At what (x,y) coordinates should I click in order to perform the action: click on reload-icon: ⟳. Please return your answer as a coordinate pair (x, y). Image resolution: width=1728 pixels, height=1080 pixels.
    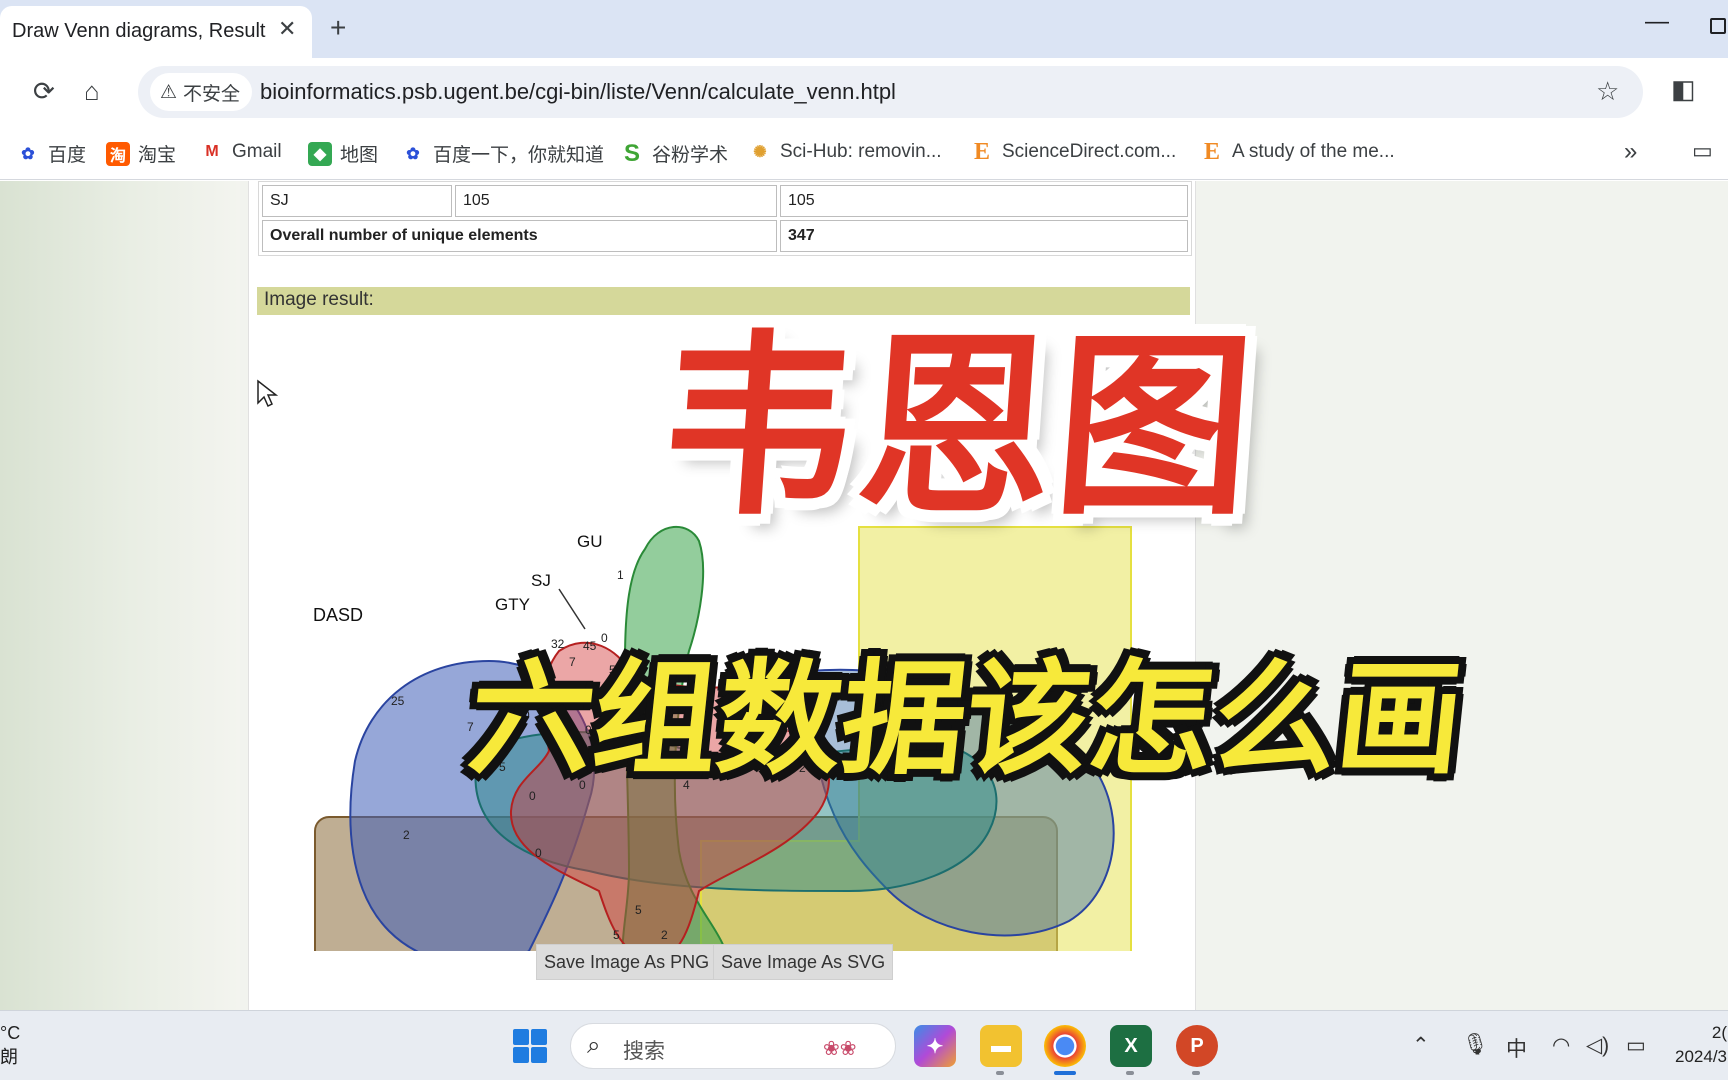
    Looking at the image, I should click on (44, 91).